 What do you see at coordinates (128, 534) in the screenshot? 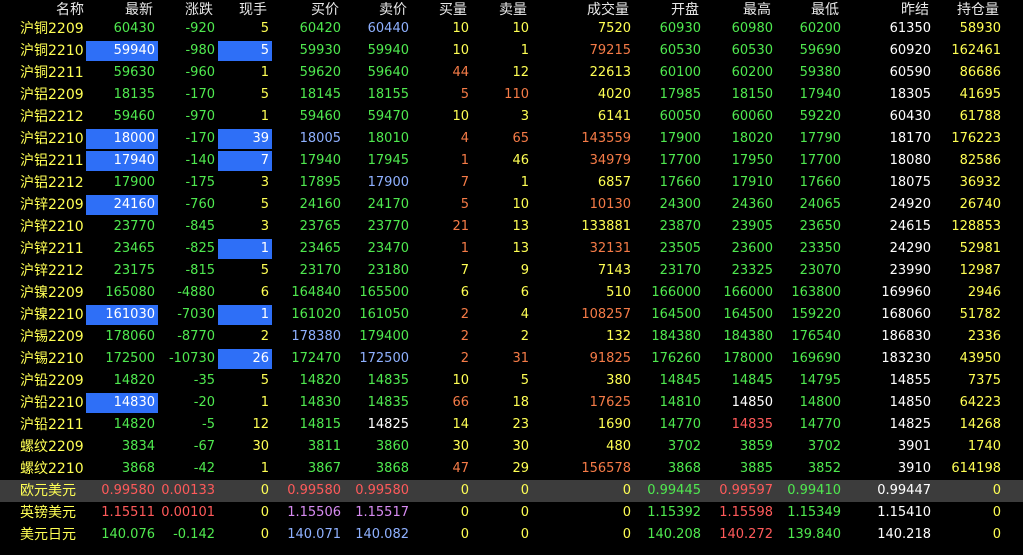
I see `cell-last: 140.076` at bounding box center [128, 534].